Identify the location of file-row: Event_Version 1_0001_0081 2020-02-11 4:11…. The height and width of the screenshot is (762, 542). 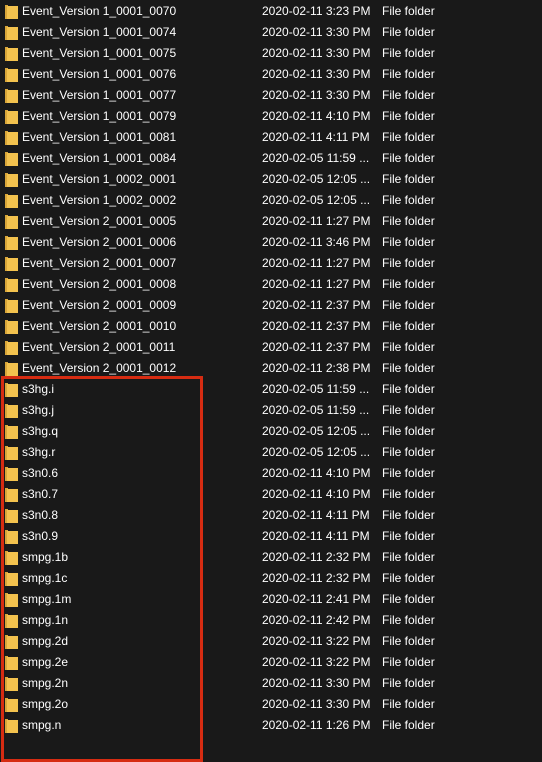
(271, 137).